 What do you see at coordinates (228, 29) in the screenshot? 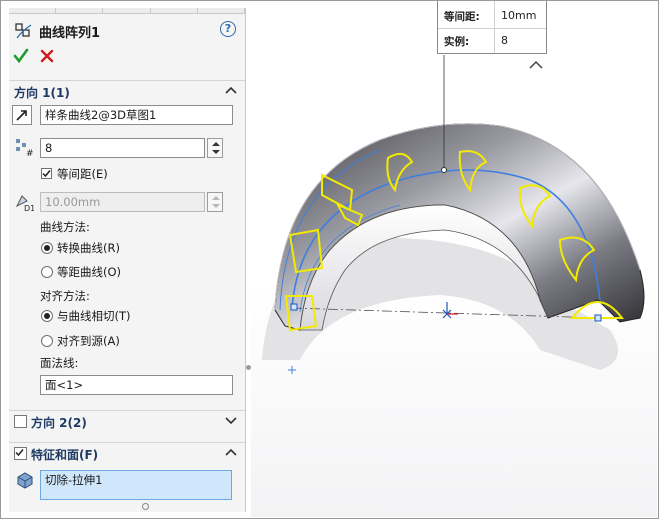
I see `help-icon: ?` at bounding box center [228, 29].